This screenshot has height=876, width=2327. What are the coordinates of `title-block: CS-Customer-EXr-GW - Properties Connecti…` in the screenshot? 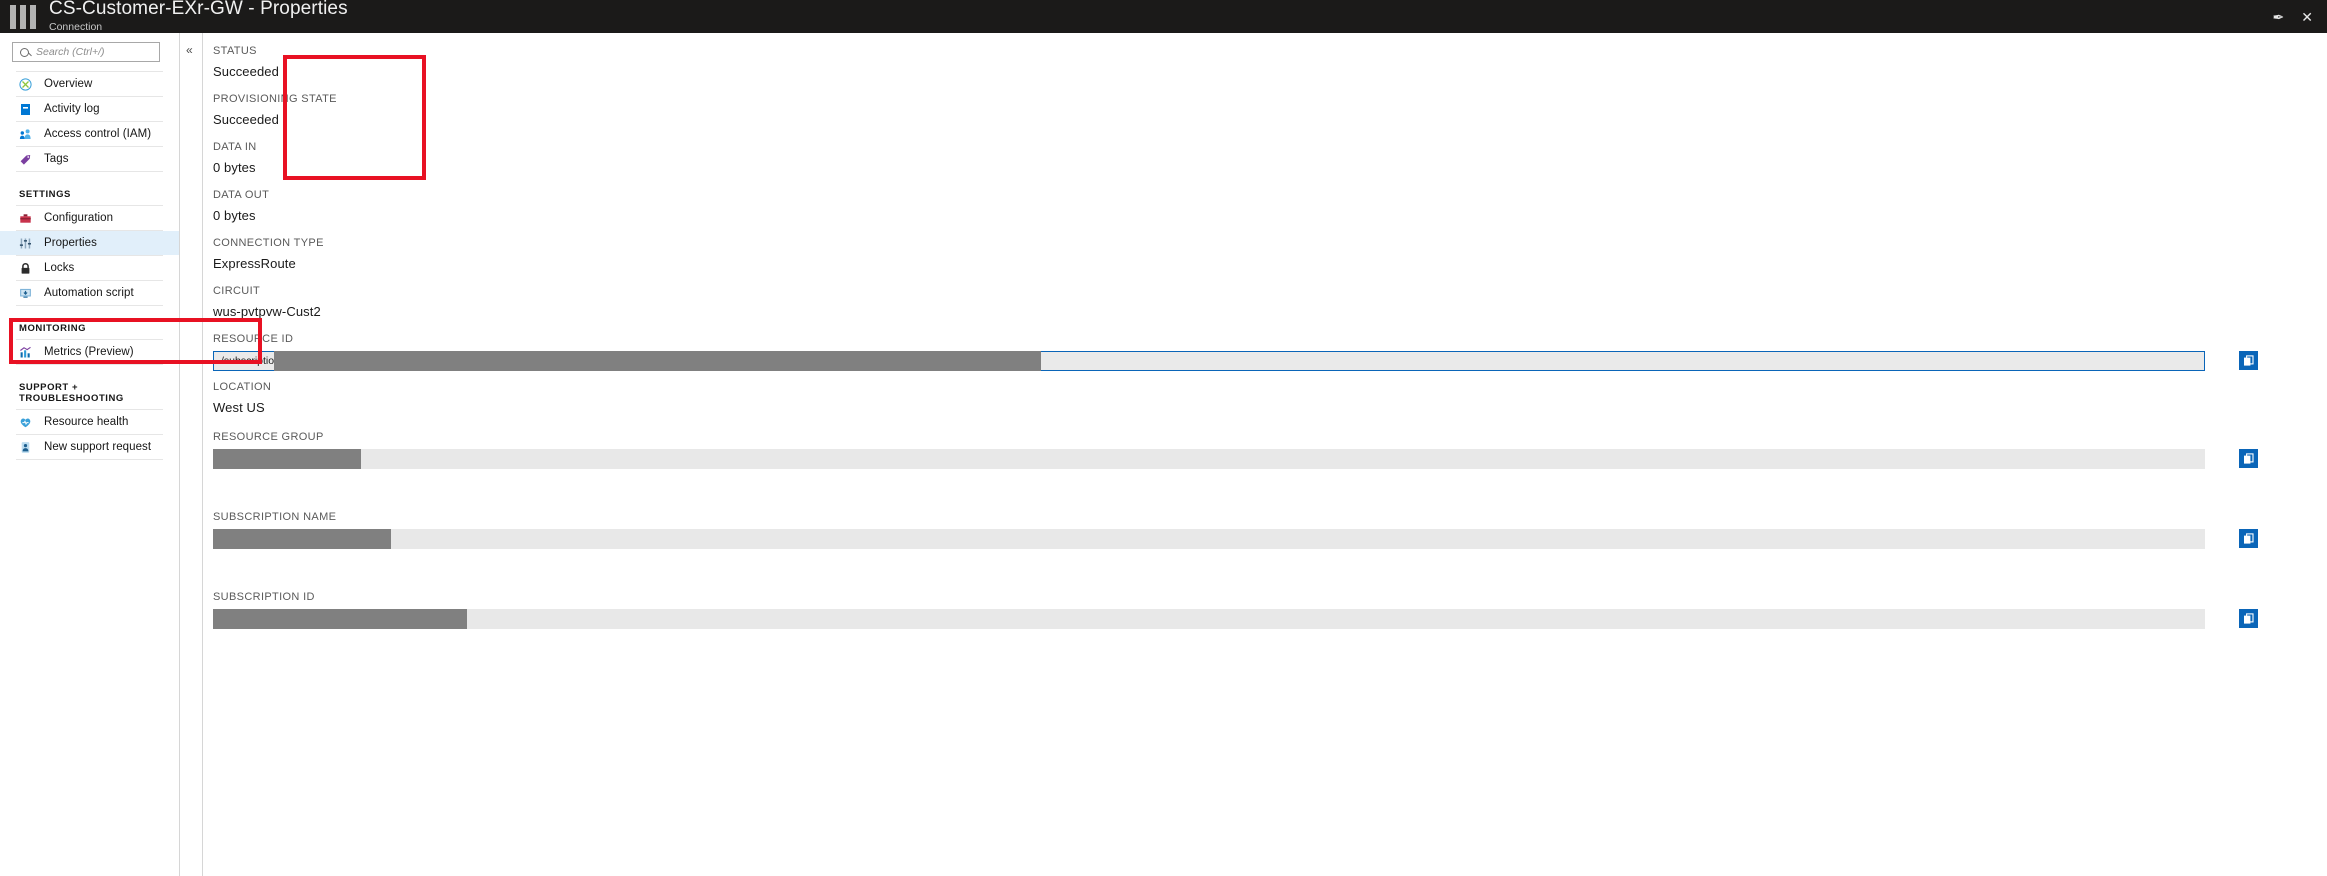 It's located at (198, 17).